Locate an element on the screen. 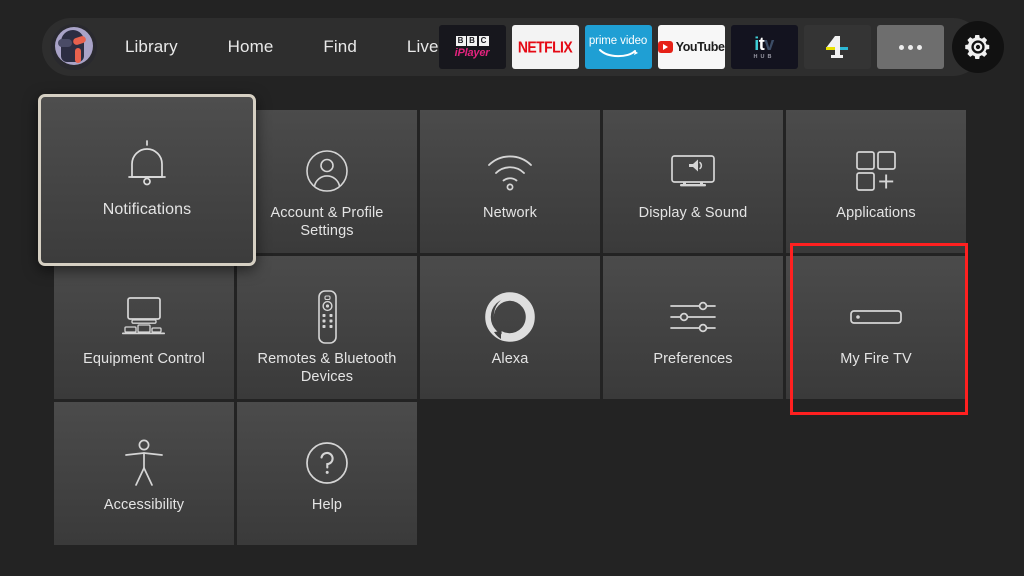 This screenshot has height=576, width=1024. app-prime-video: prime video is located at coordinates (618, 47).